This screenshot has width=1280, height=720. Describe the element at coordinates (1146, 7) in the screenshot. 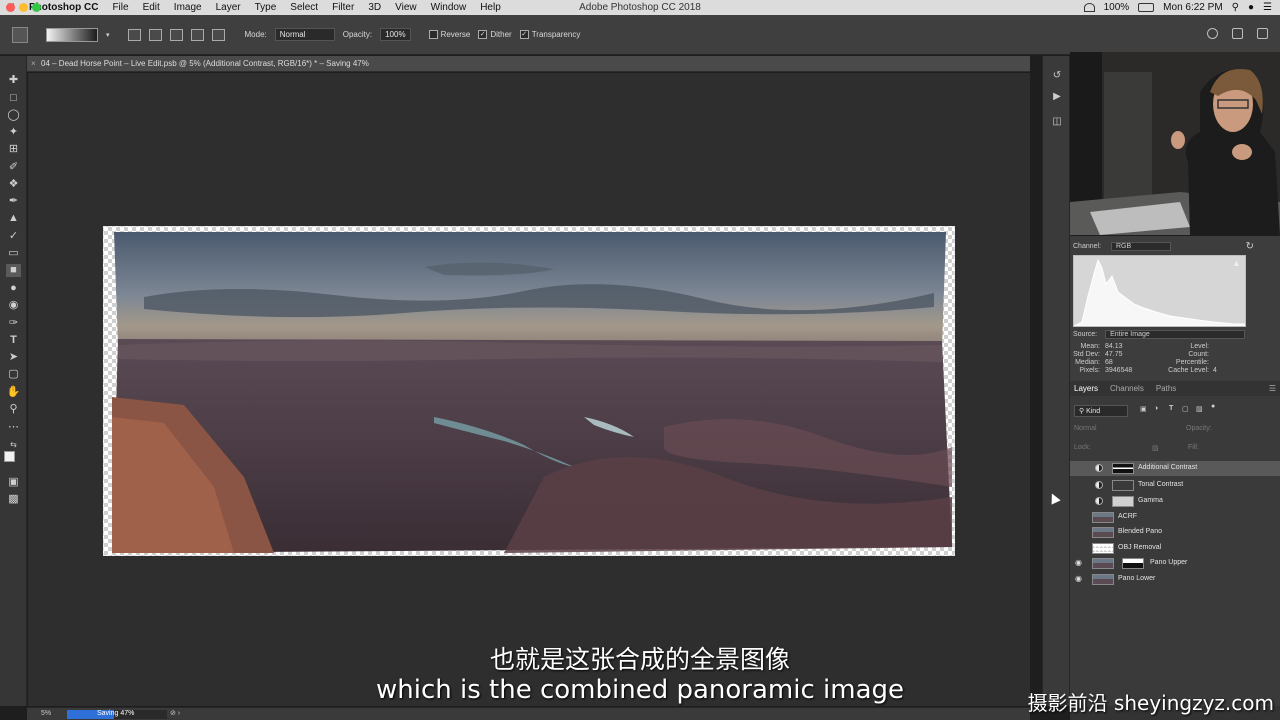

I see `battery-icon` at that location.